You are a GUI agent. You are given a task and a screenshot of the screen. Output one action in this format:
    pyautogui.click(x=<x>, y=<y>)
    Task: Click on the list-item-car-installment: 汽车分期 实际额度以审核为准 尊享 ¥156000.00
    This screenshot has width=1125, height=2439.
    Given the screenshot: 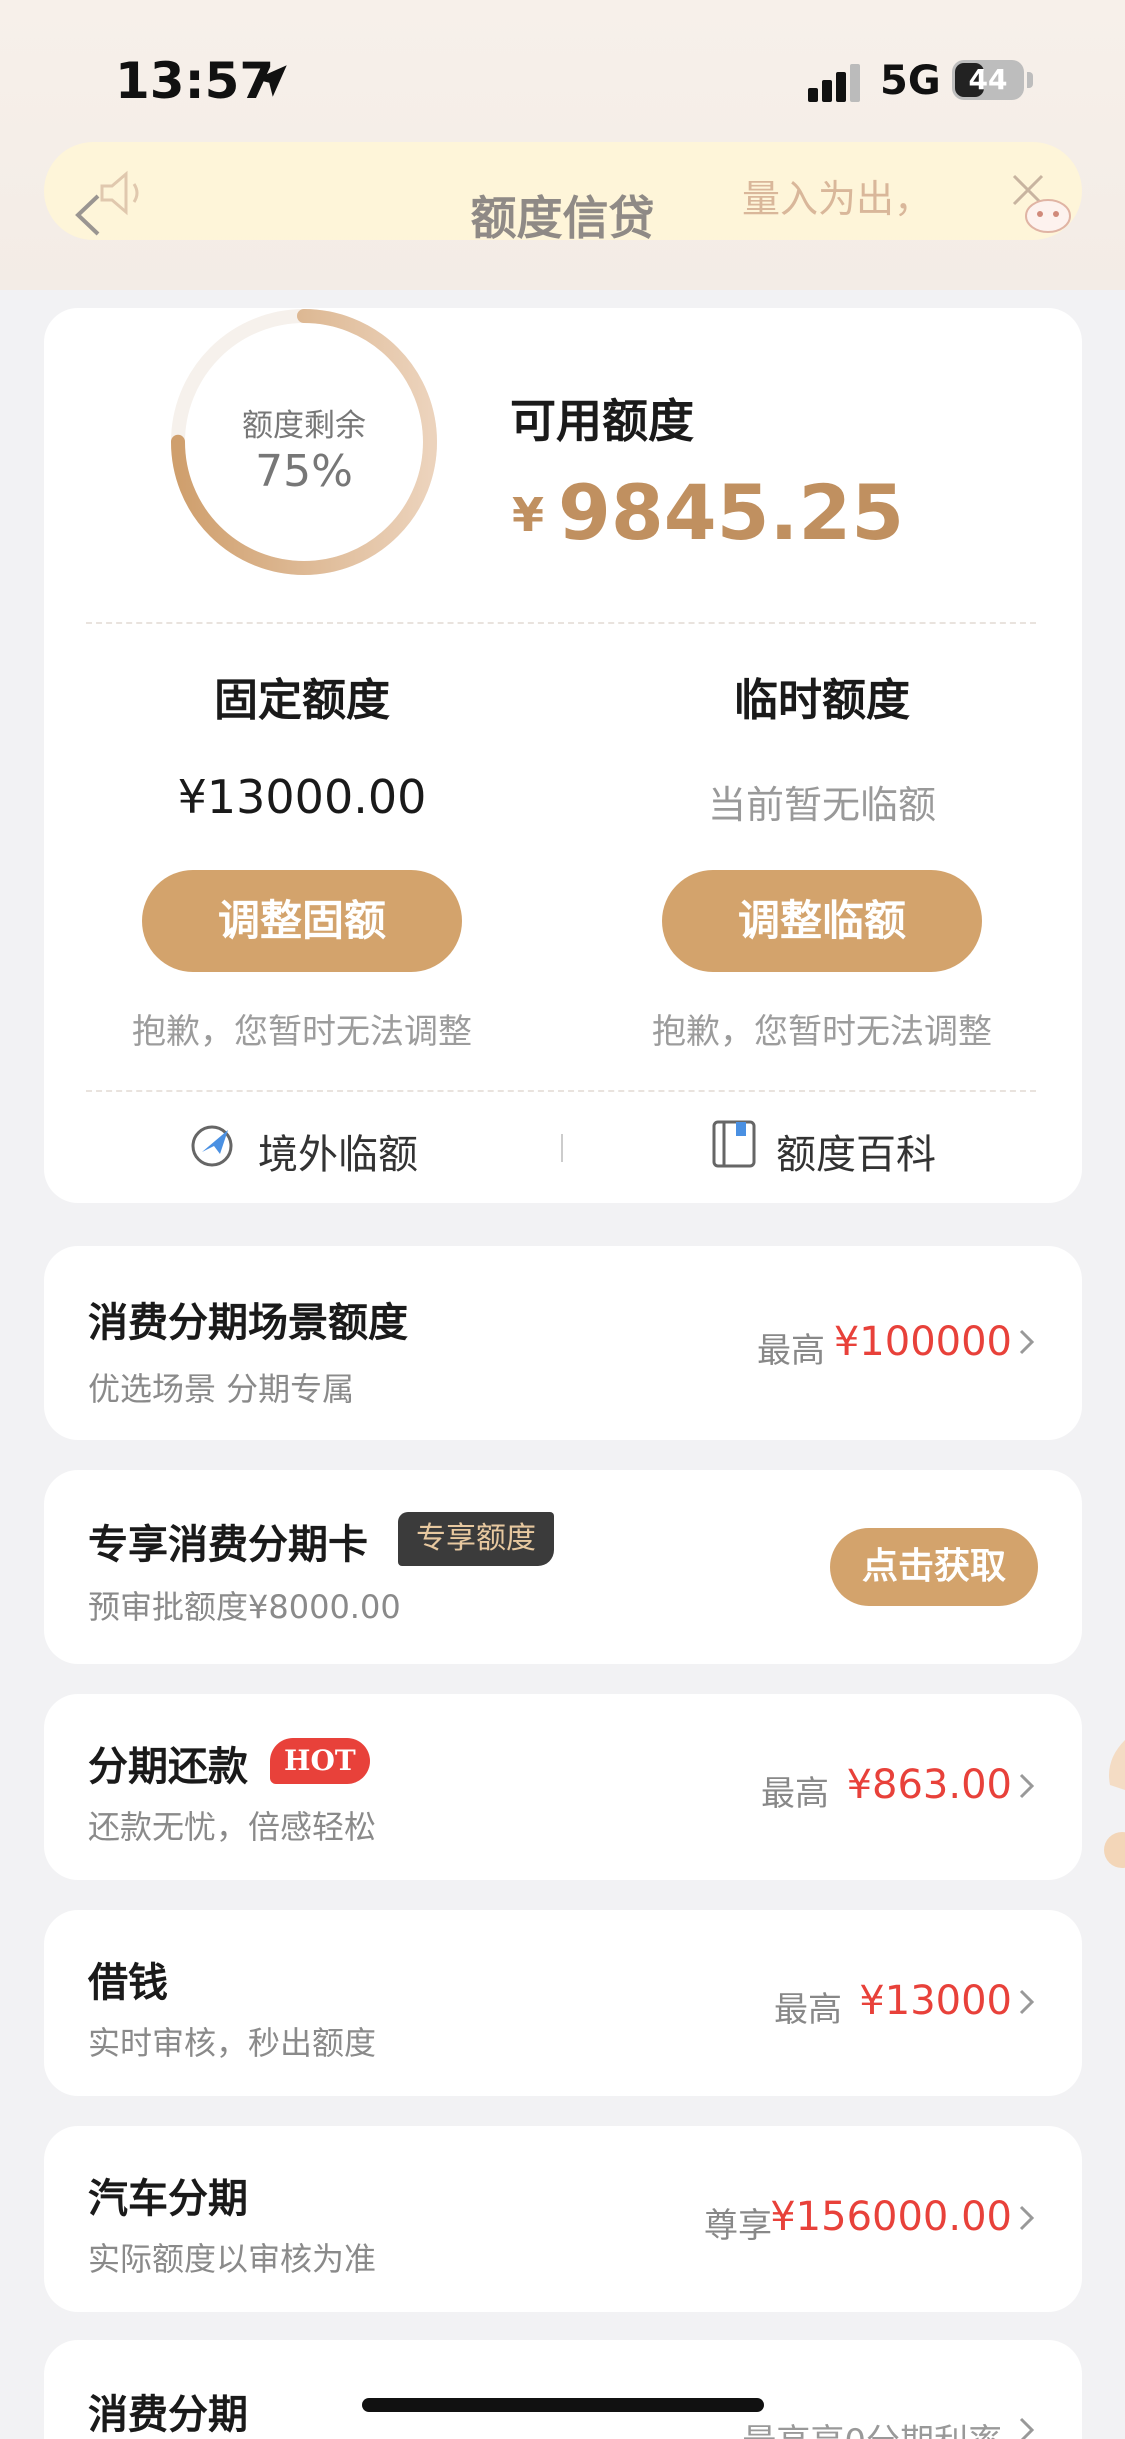 What is the action you would take?
    pyautogui.click(x=563, y=2219)
    